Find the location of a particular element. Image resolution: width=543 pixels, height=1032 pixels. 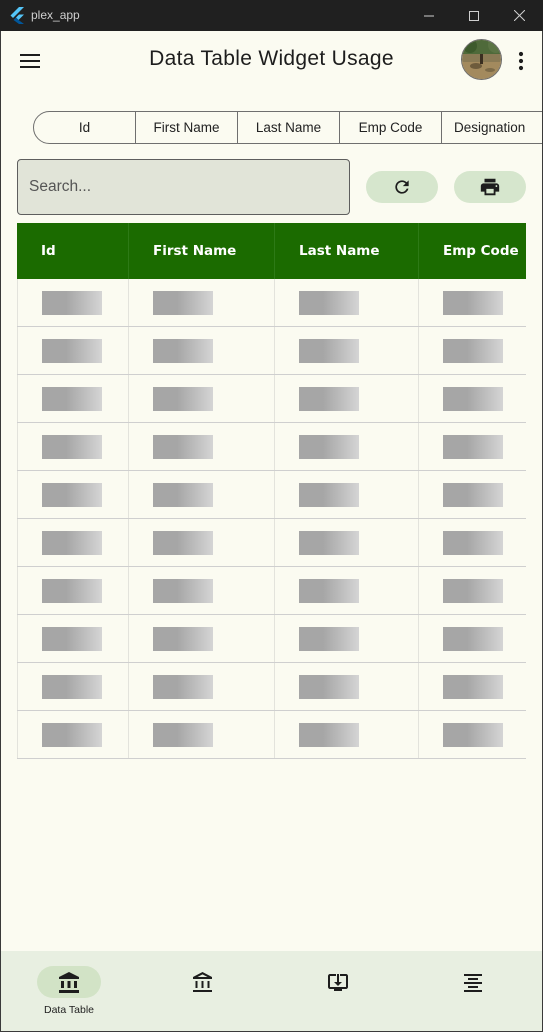

maximize-icon is located at coordinates (474, 15).